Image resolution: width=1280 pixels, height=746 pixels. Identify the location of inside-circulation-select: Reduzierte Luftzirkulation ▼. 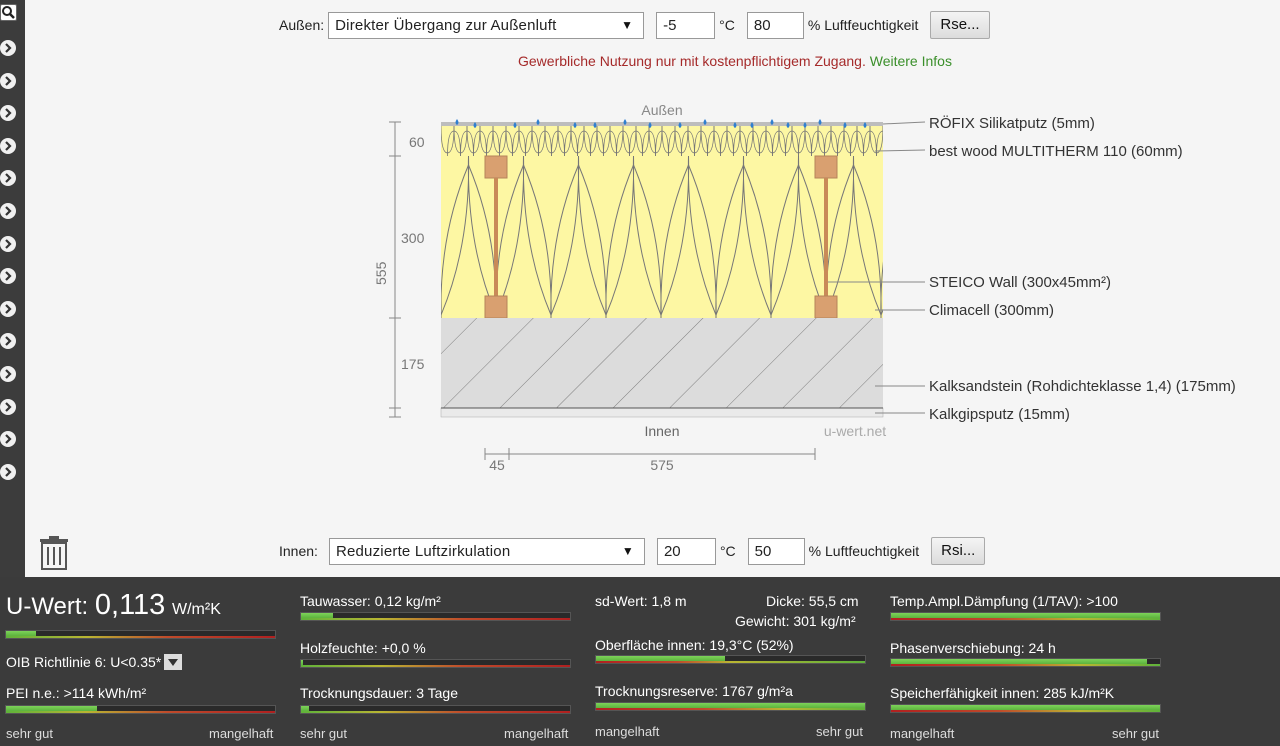
(486, 551).